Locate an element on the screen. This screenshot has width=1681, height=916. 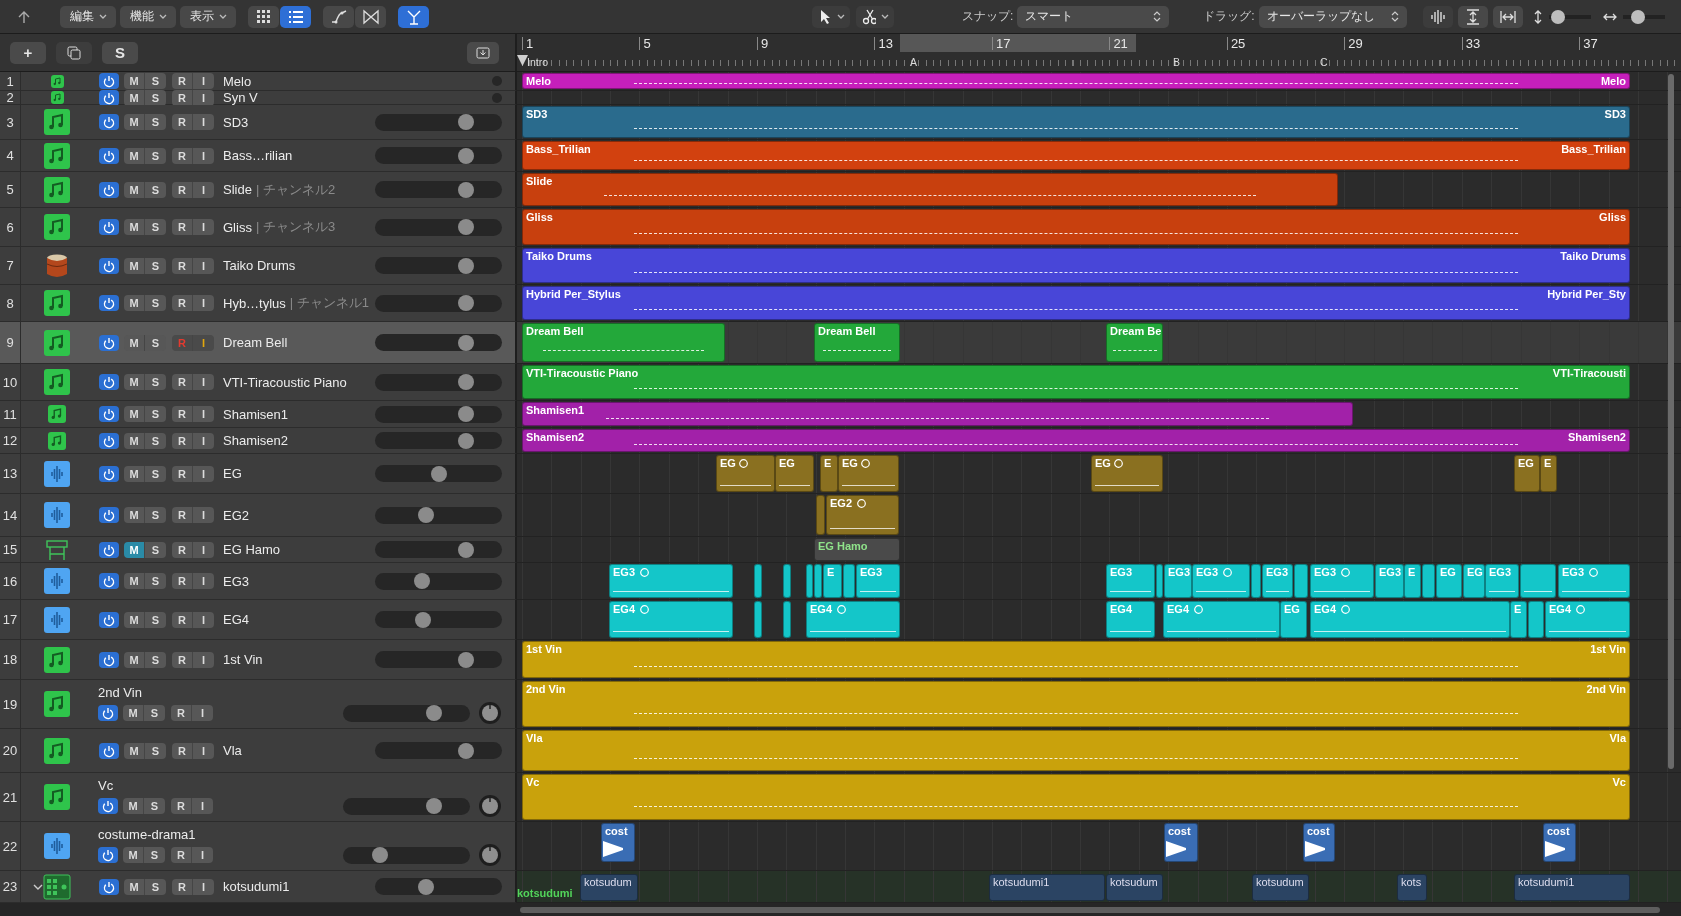
midi-region: Bass_Trilian Bass_Trilian is located at coordinates (1076, 155).